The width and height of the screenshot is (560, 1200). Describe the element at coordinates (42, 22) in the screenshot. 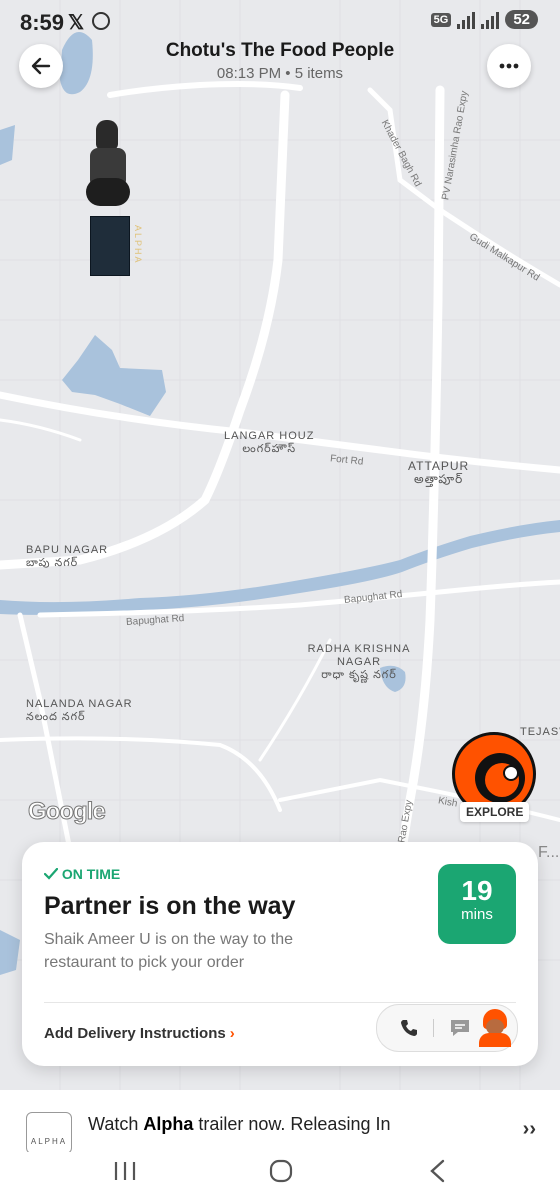

I see `status-time: 8:59` at that location.